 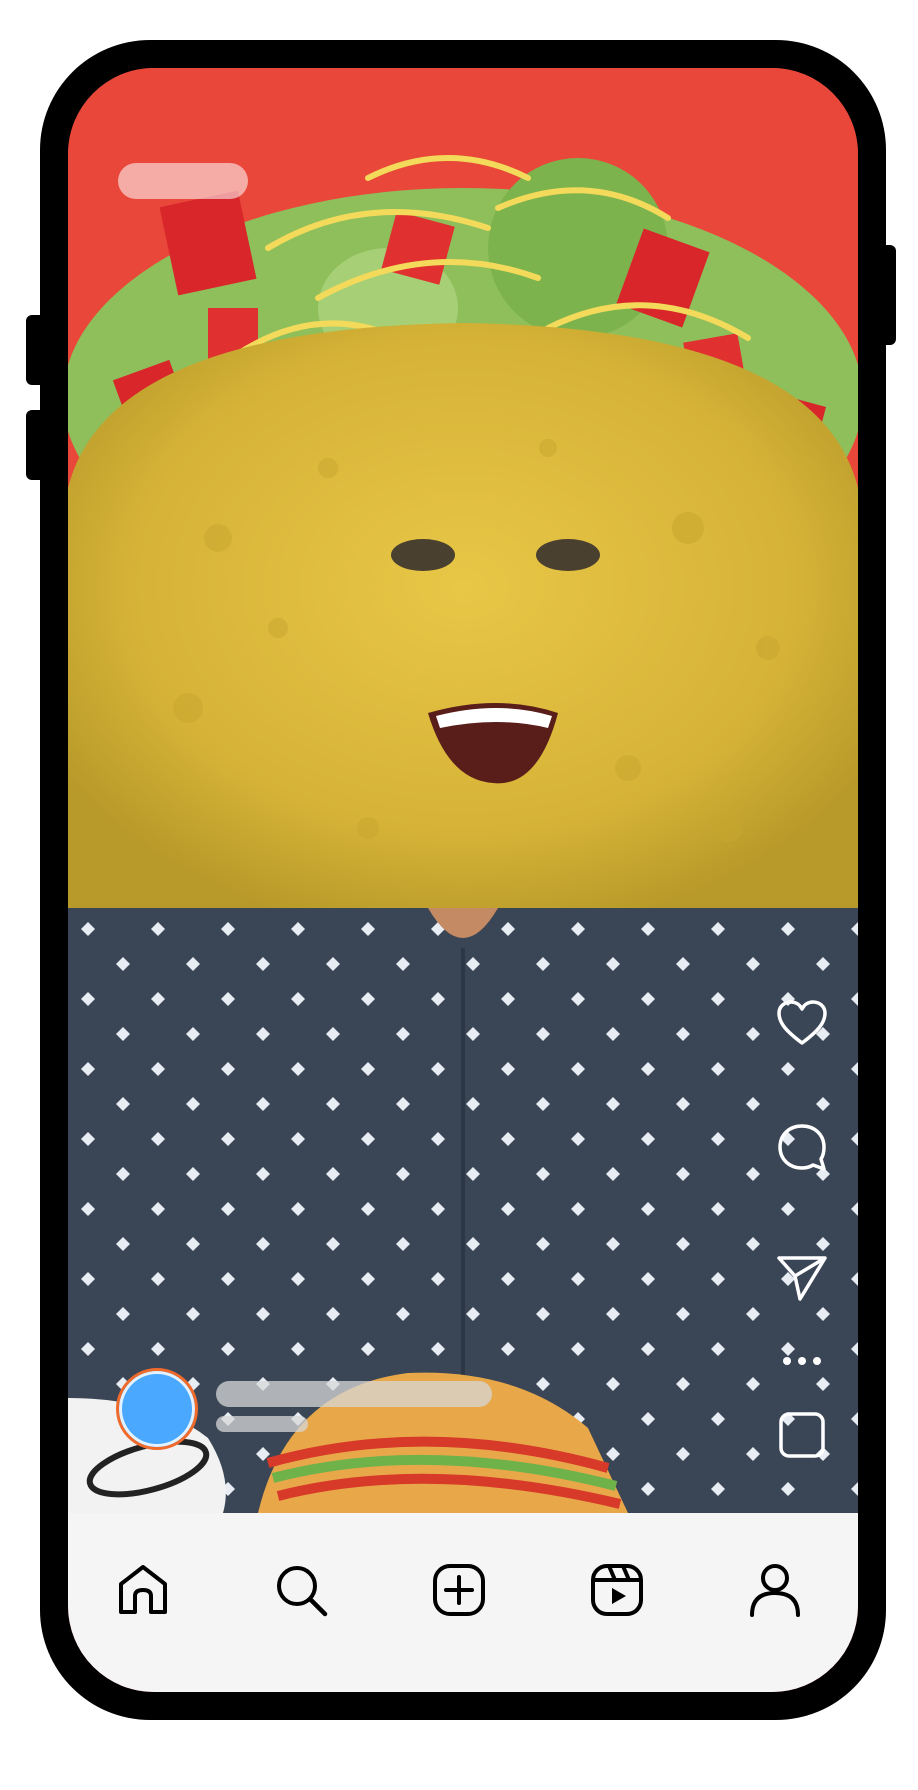 What do you see at coordinates (262, 1424) in the screenshot?
I see `caption-placeholder` at bounding box center [262, 1424].